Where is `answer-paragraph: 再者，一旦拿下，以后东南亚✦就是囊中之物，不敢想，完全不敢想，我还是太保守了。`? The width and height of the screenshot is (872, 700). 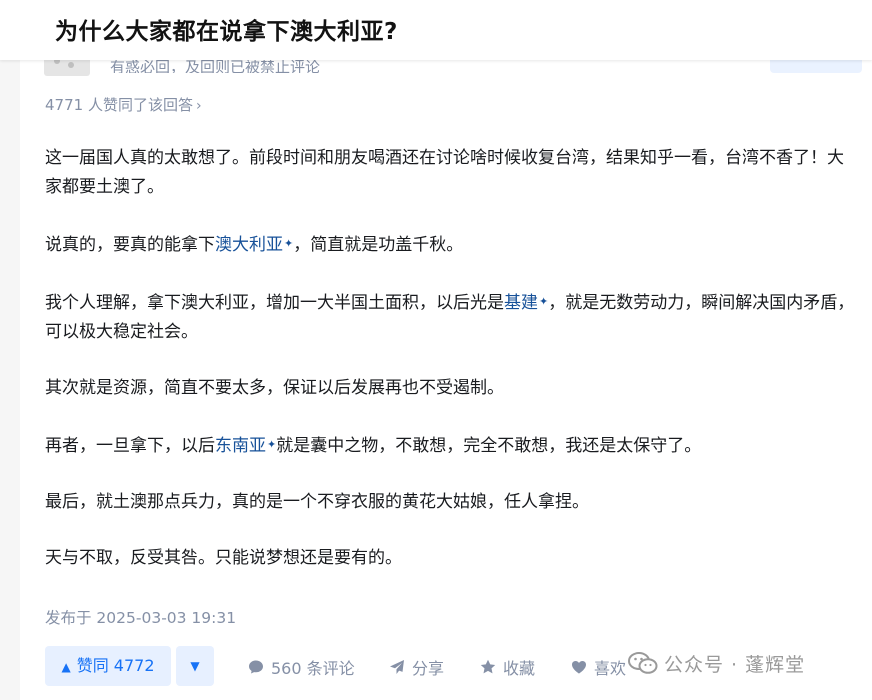
answer-paragraph: 再者，一旦拿下，以后东南亚✦就是囊中之物，不敢想，完全不敢想，我还是太保守了。 is located at coordinates (452, 445).